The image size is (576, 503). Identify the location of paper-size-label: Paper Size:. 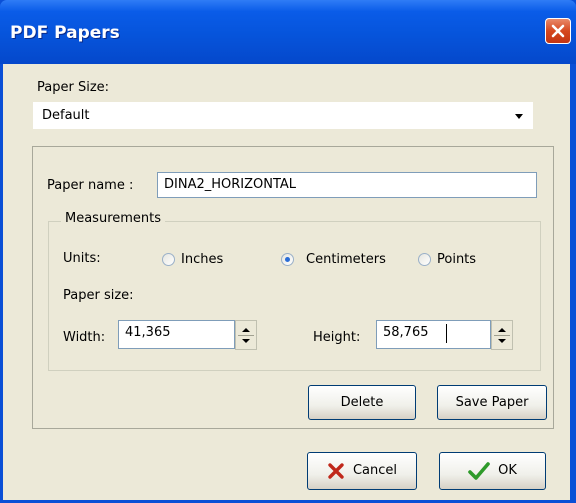
(73, 87).